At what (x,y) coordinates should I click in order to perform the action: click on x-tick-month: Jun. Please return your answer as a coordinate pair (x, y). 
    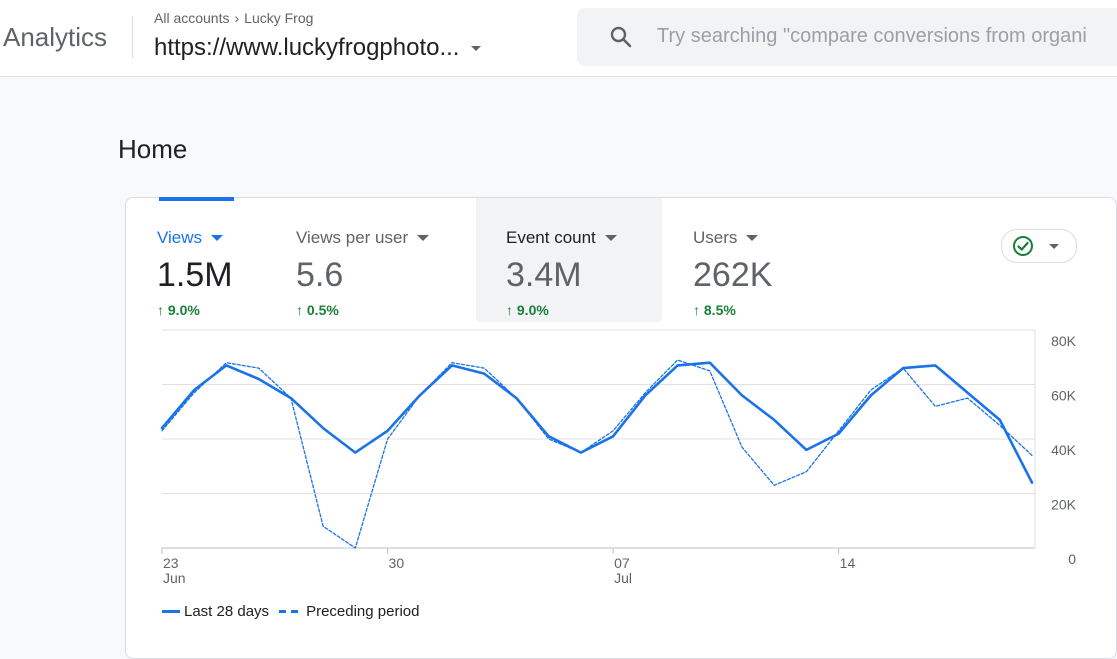
    Looking at the image, I should click on (174, 578).